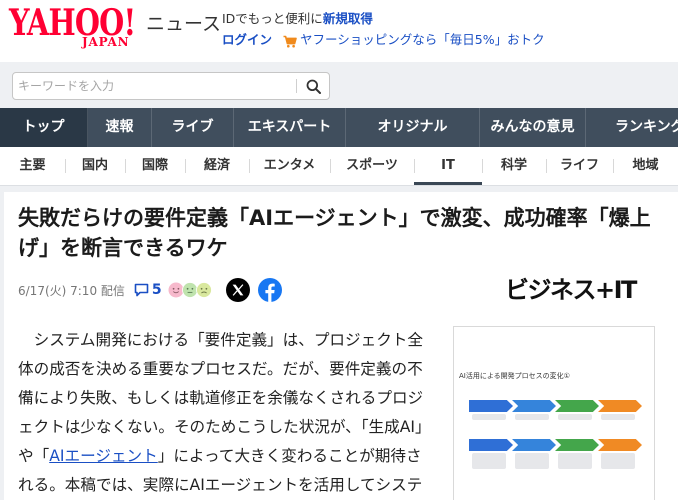 This screenshot has height=500, width=678. What do you see at coordinates (383, 19) in the screenshot?
I see `id-promo-line: IDでもっと便利に 新規取得` at bounding box center [383, 19].